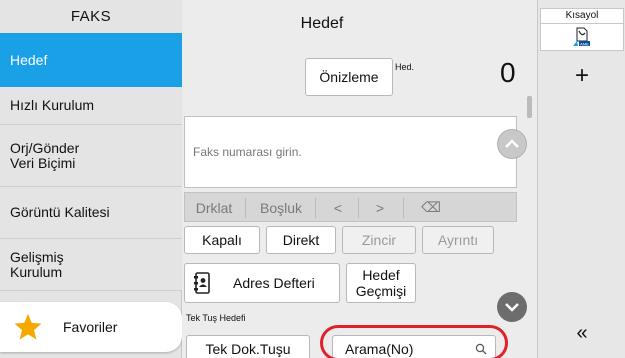 This screenshot has height=358, width=625. I want to click on sidebar-item-orj-gonder-veri-bicimi: Orj/Gönder Veri Biçimi, so click(91, 156).